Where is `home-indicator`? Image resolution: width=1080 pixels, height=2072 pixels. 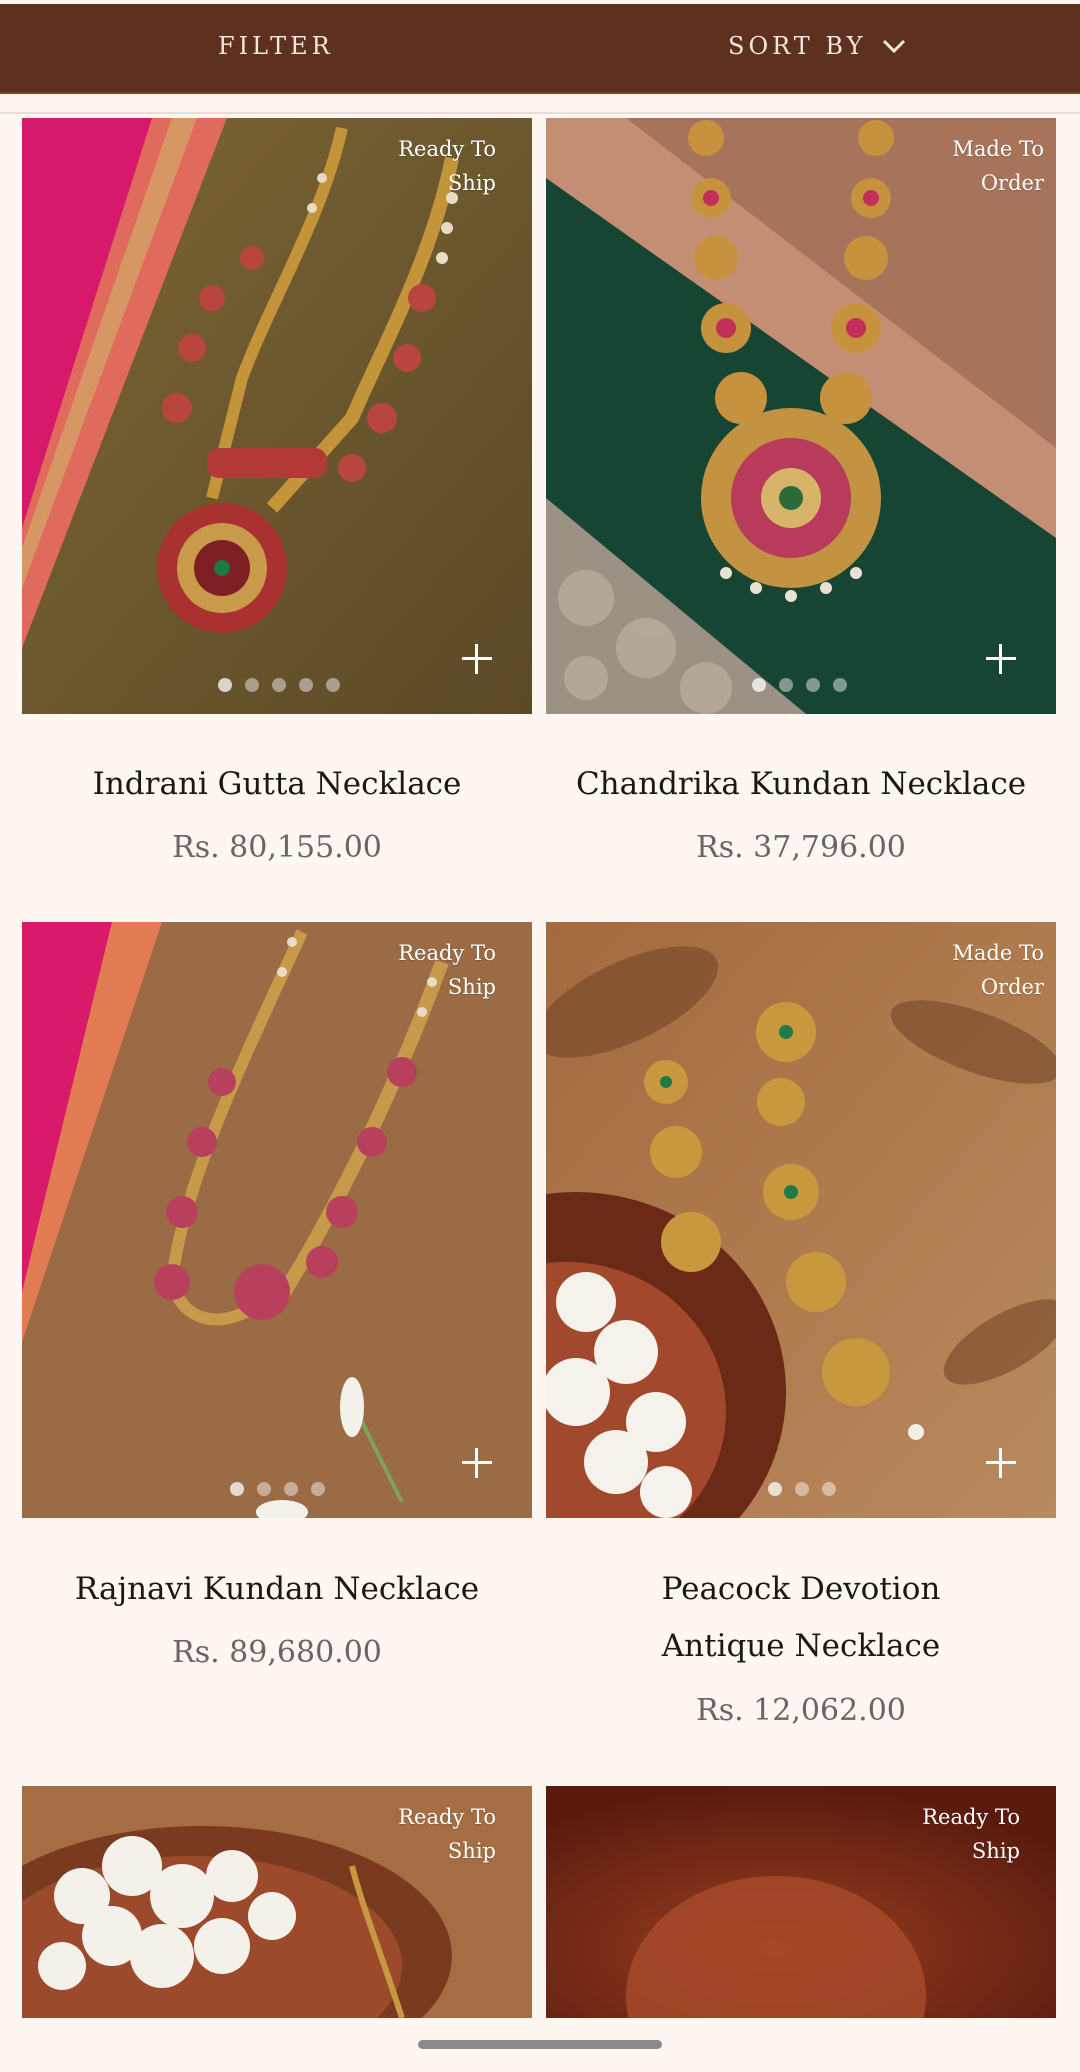 home-indicator is located at coordinates (540, 2044).